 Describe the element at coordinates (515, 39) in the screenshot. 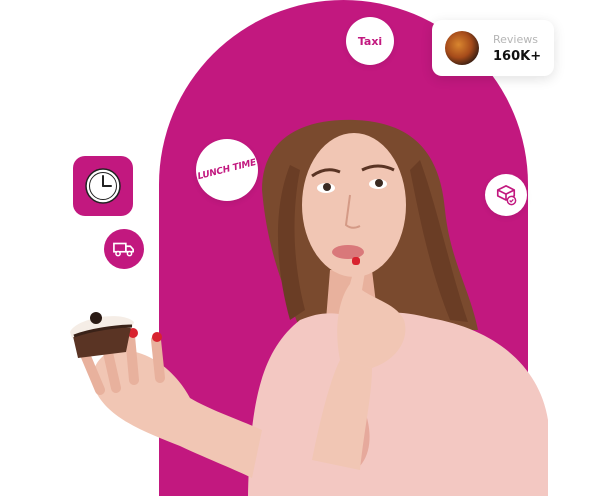

I see `reviews-label: Reviews` at that location.